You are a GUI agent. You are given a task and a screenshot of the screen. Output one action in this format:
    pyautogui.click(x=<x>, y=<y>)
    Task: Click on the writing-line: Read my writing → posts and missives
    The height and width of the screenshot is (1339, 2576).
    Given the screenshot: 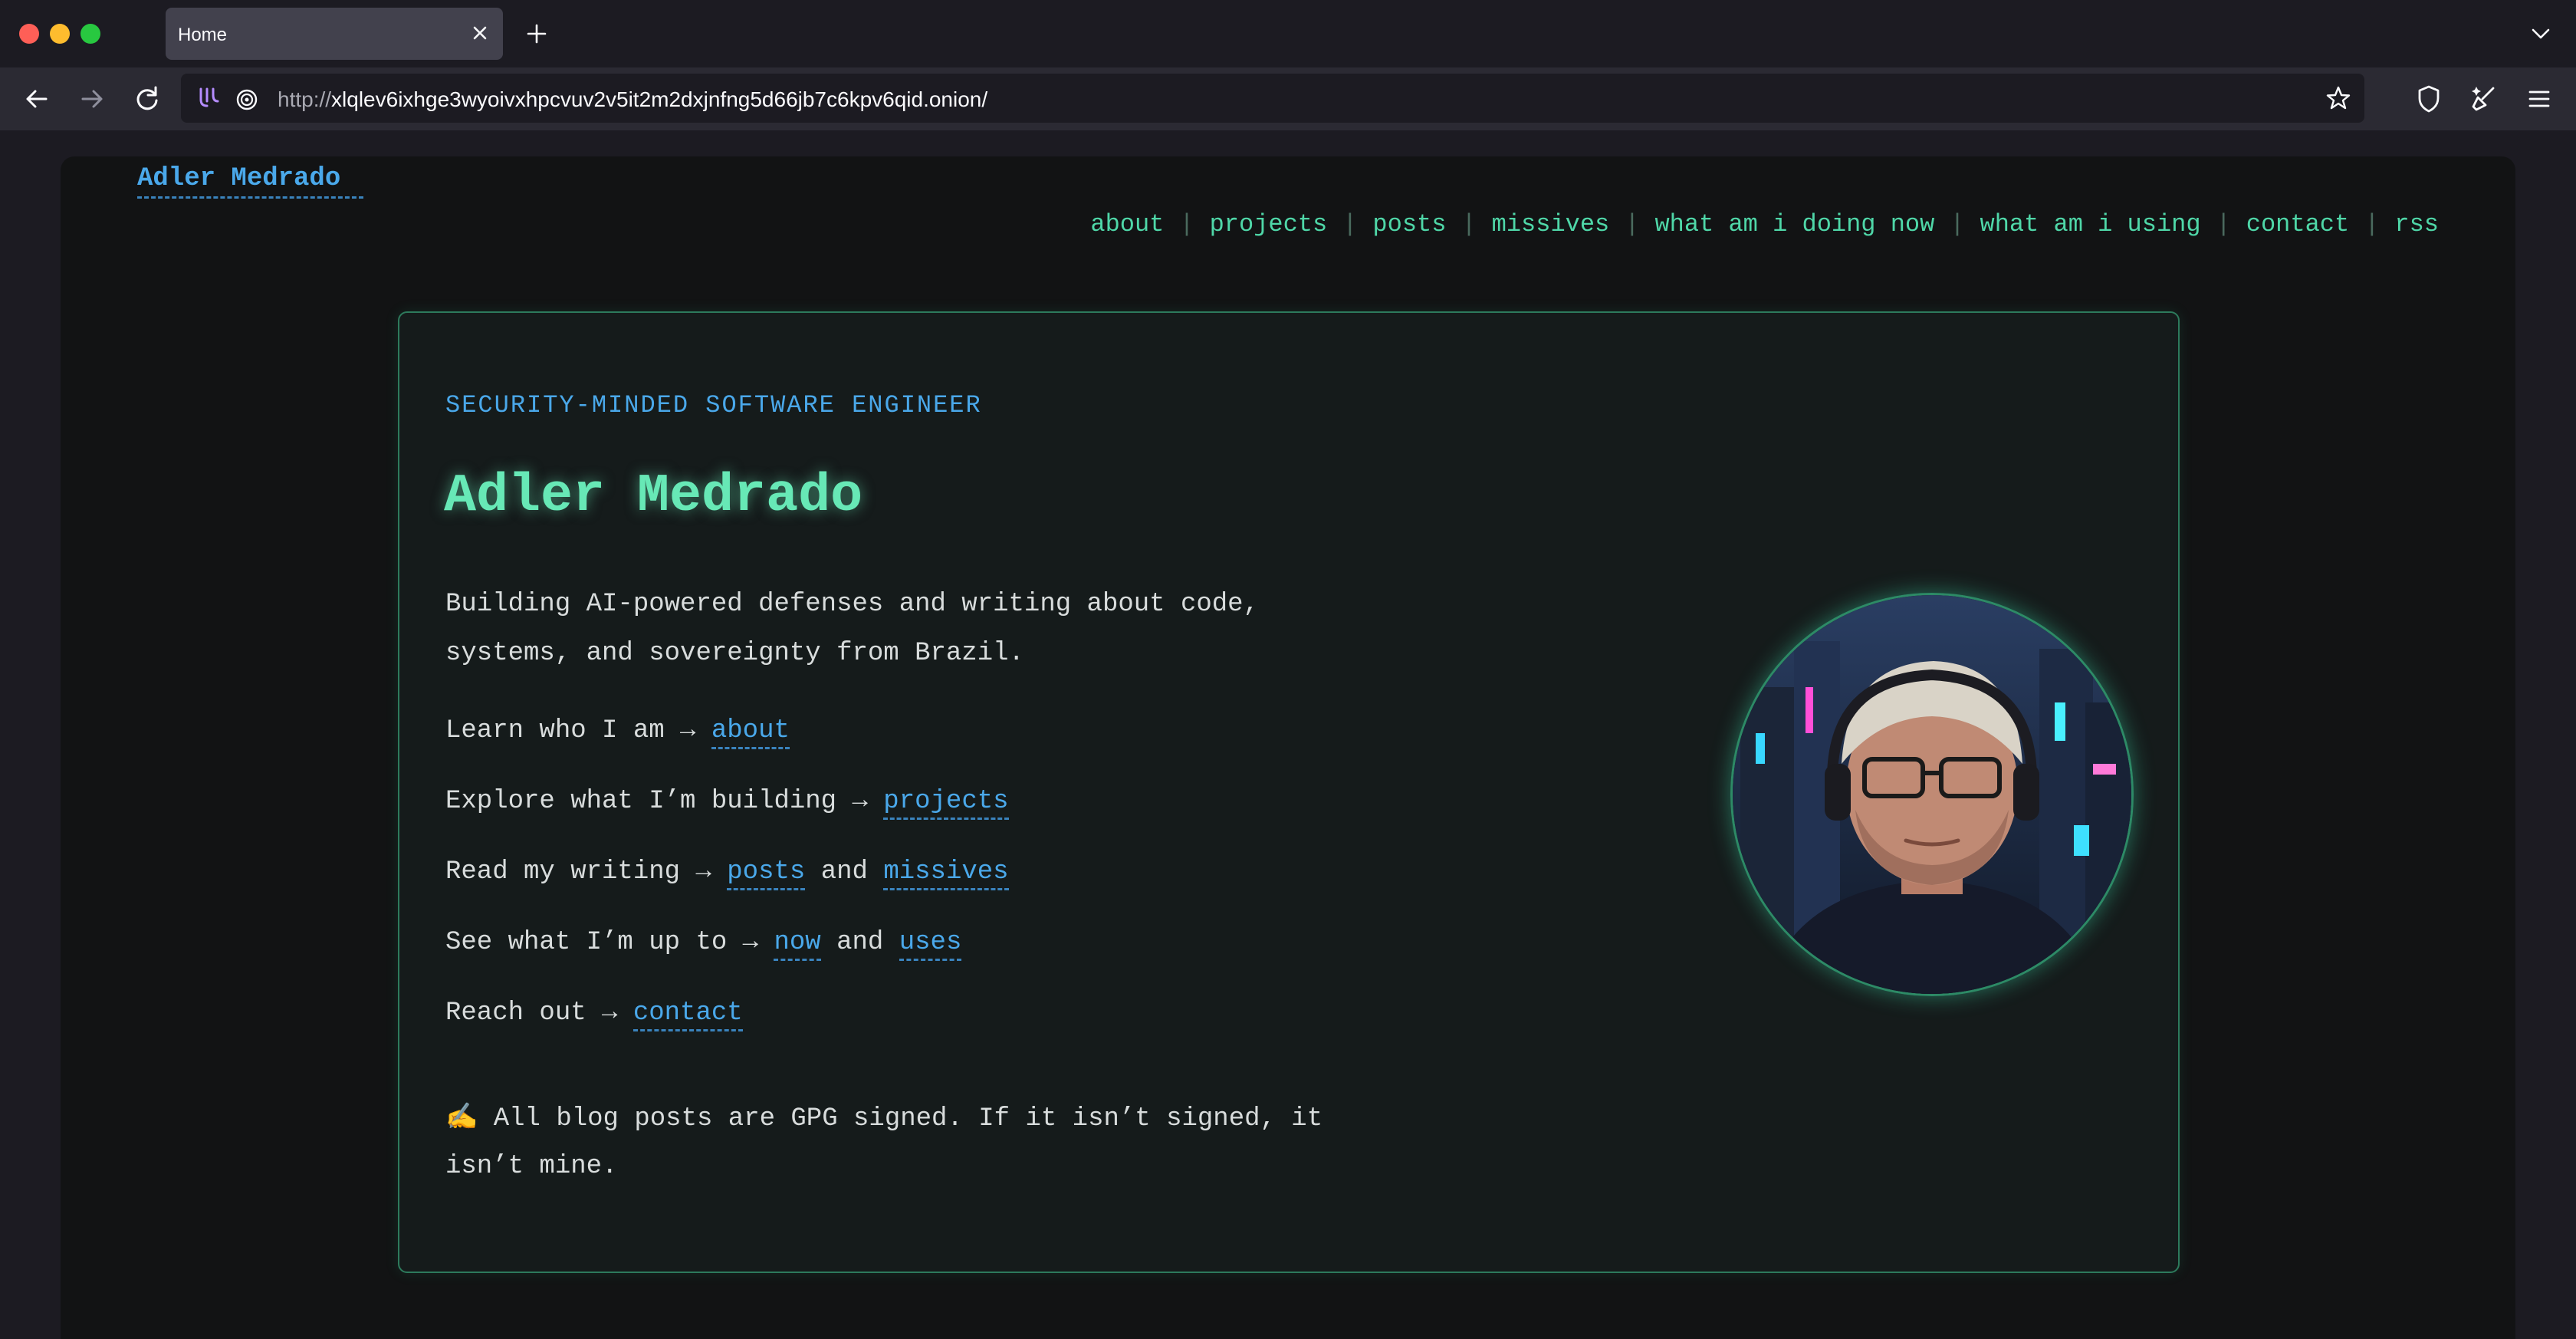 What is the action you would take?
    pyautogui.click(x=727, y=873)
    